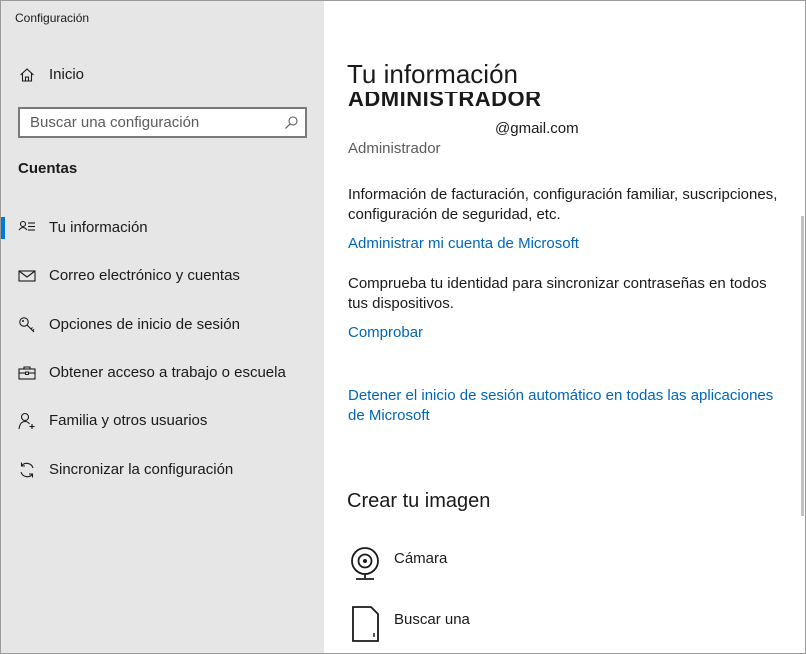 Image resolution: width=806 pixels, height=654 pixels. Describe the element at coordinates (421, 558) in the screenshot. I see `camera-option-label: Cámara` at that location.